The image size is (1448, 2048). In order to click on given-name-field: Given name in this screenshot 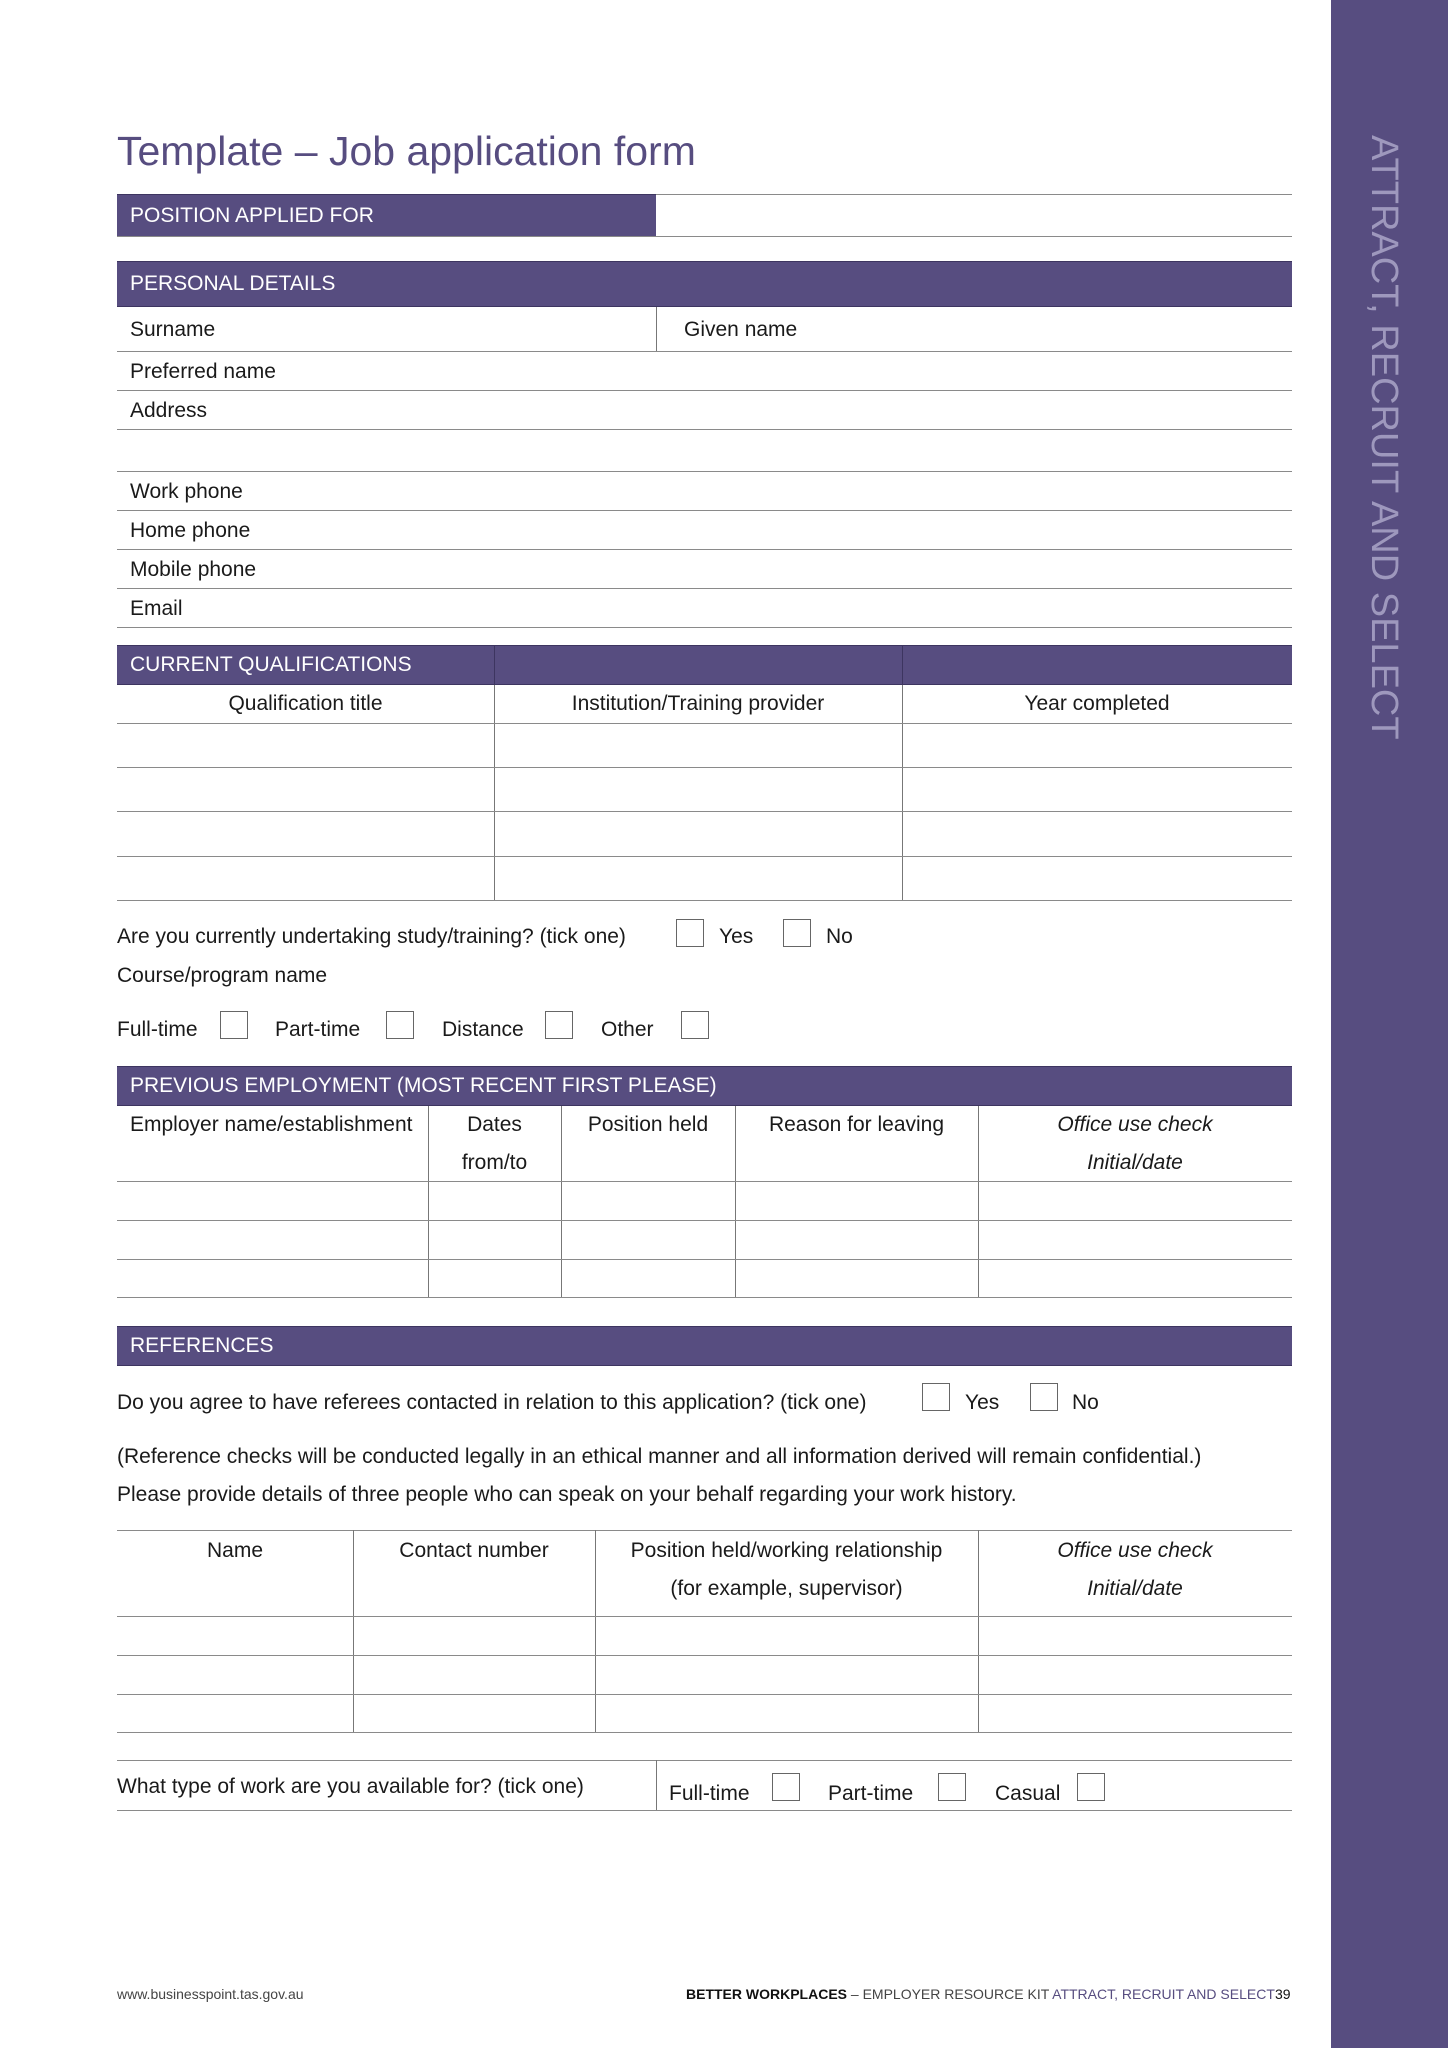, I will do `click(740, 330)`.